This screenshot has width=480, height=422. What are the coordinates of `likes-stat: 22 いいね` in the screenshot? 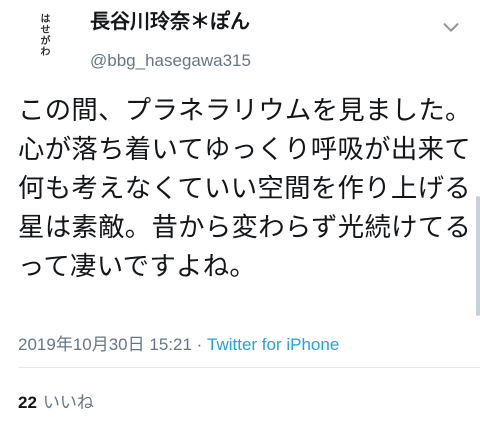 It's located at (56, 400).